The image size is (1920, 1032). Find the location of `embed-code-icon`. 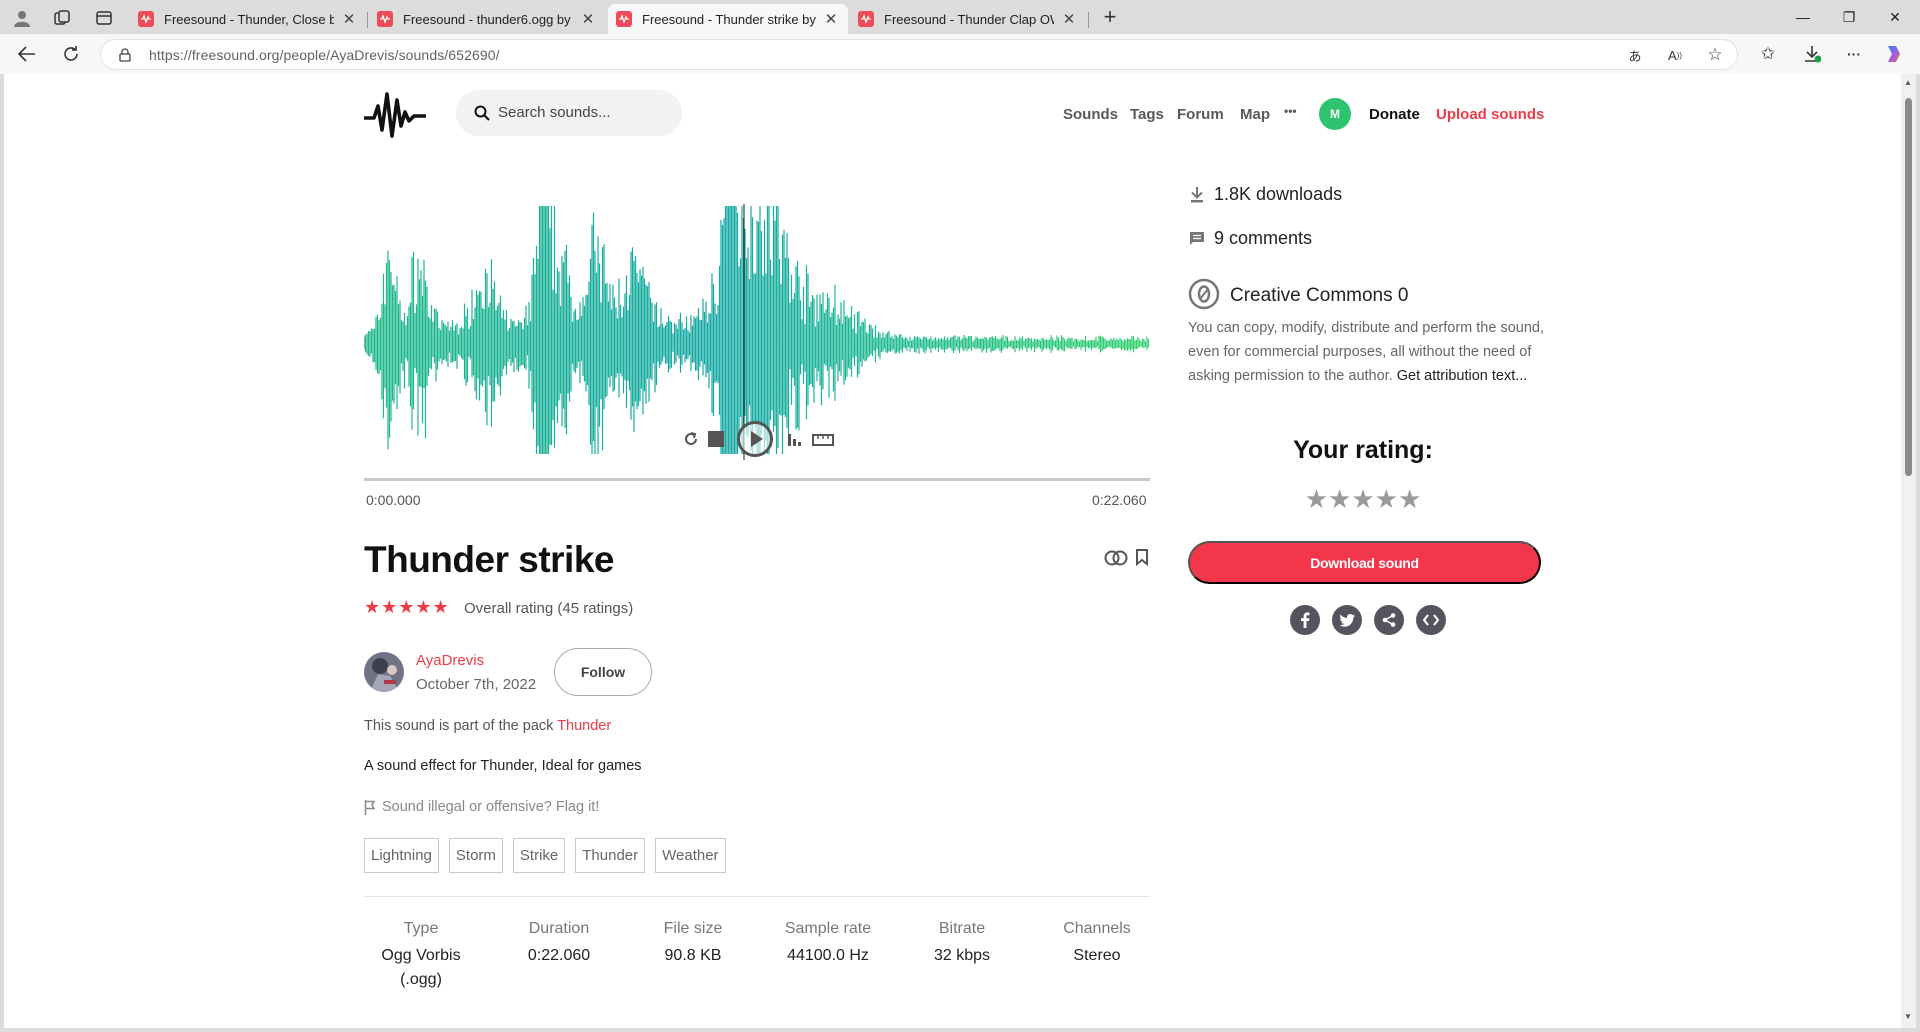

embed-code-icon is located at coordinates (1431, 620).